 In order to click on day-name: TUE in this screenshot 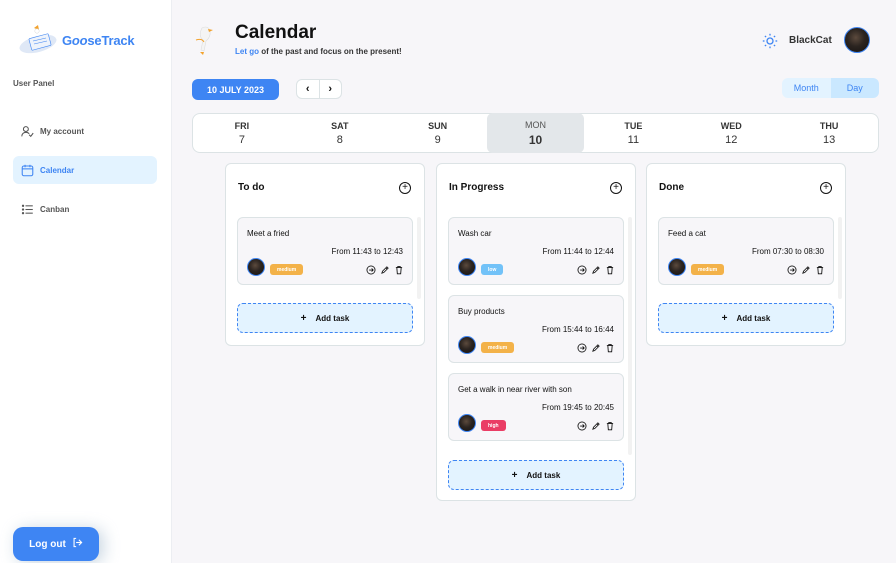, I will do `click(633, 125)`.